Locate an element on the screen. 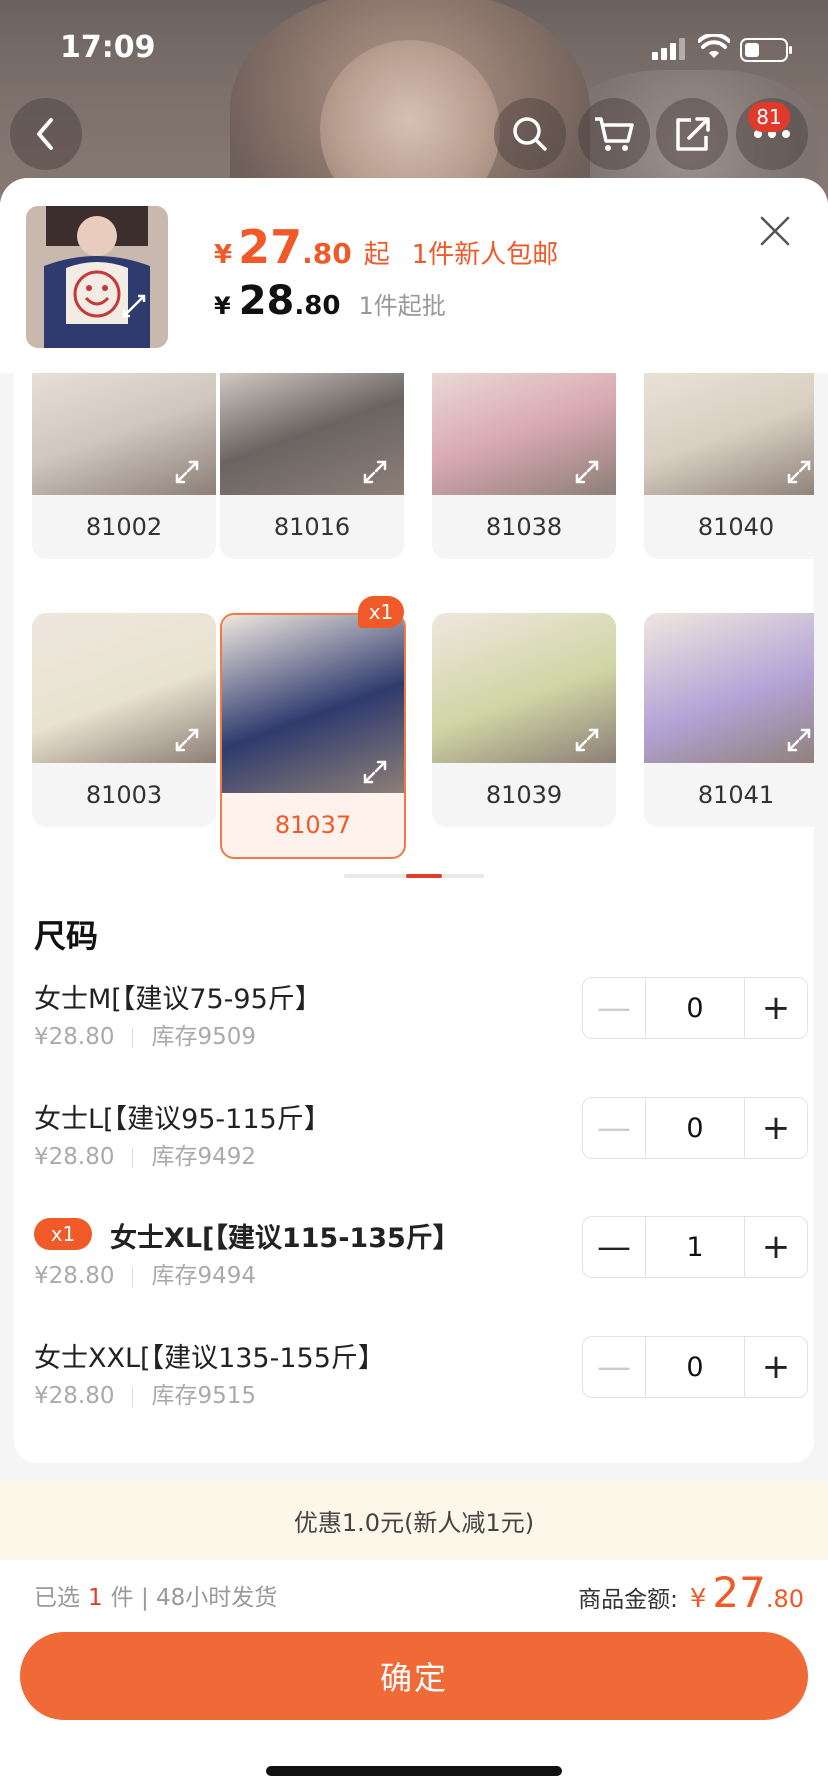 This screenshot has height=1792, width=828. size-meta: ¥28.80 库存9492 is located at coordinates (145, 1154).